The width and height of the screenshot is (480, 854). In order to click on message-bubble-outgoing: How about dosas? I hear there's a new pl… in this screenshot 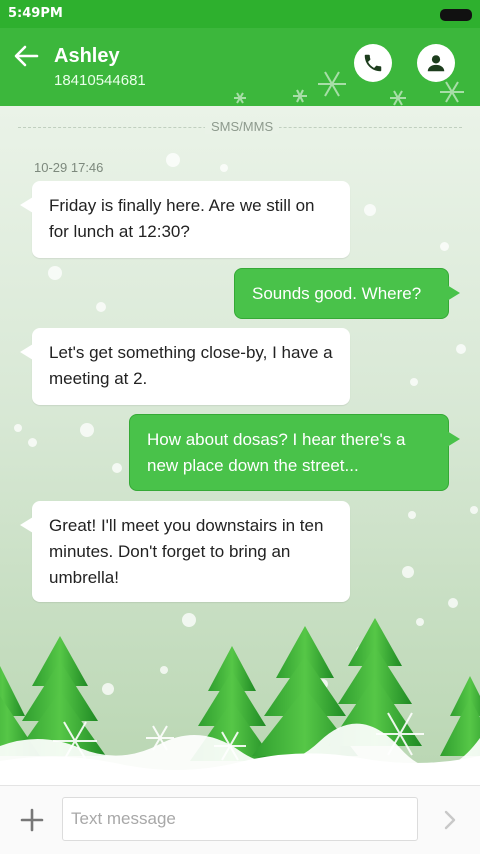, I will do `click(294, 452)`.